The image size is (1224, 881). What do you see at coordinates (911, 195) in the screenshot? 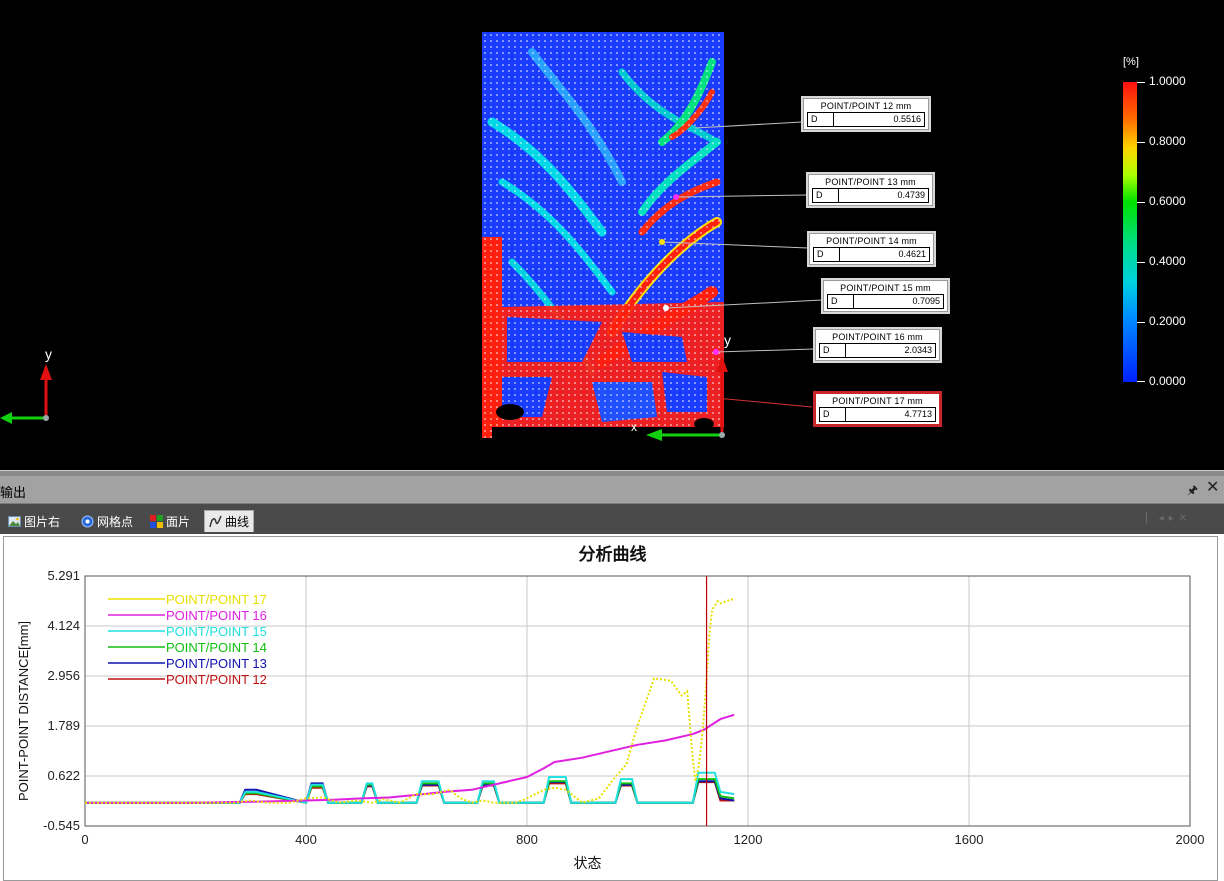
I see `callout-value: 0.4739` at bounding box center [911, 195].